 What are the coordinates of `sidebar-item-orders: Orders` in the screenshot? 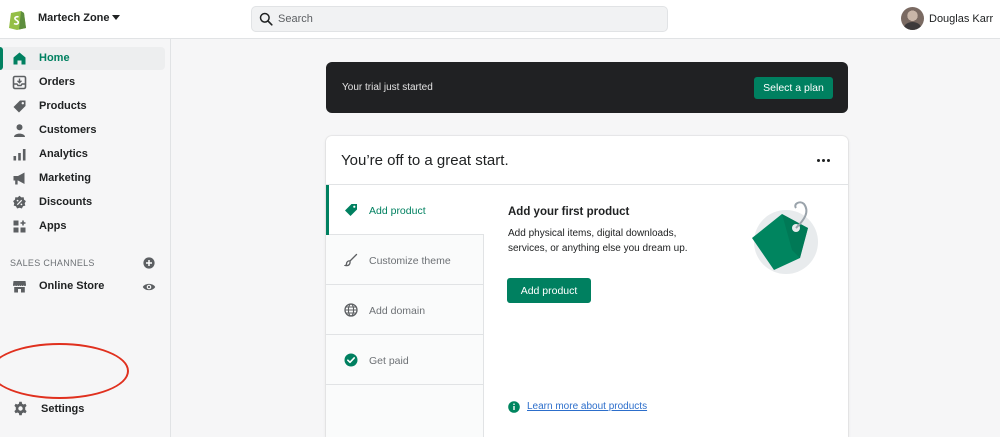 It's located at (82, 82).